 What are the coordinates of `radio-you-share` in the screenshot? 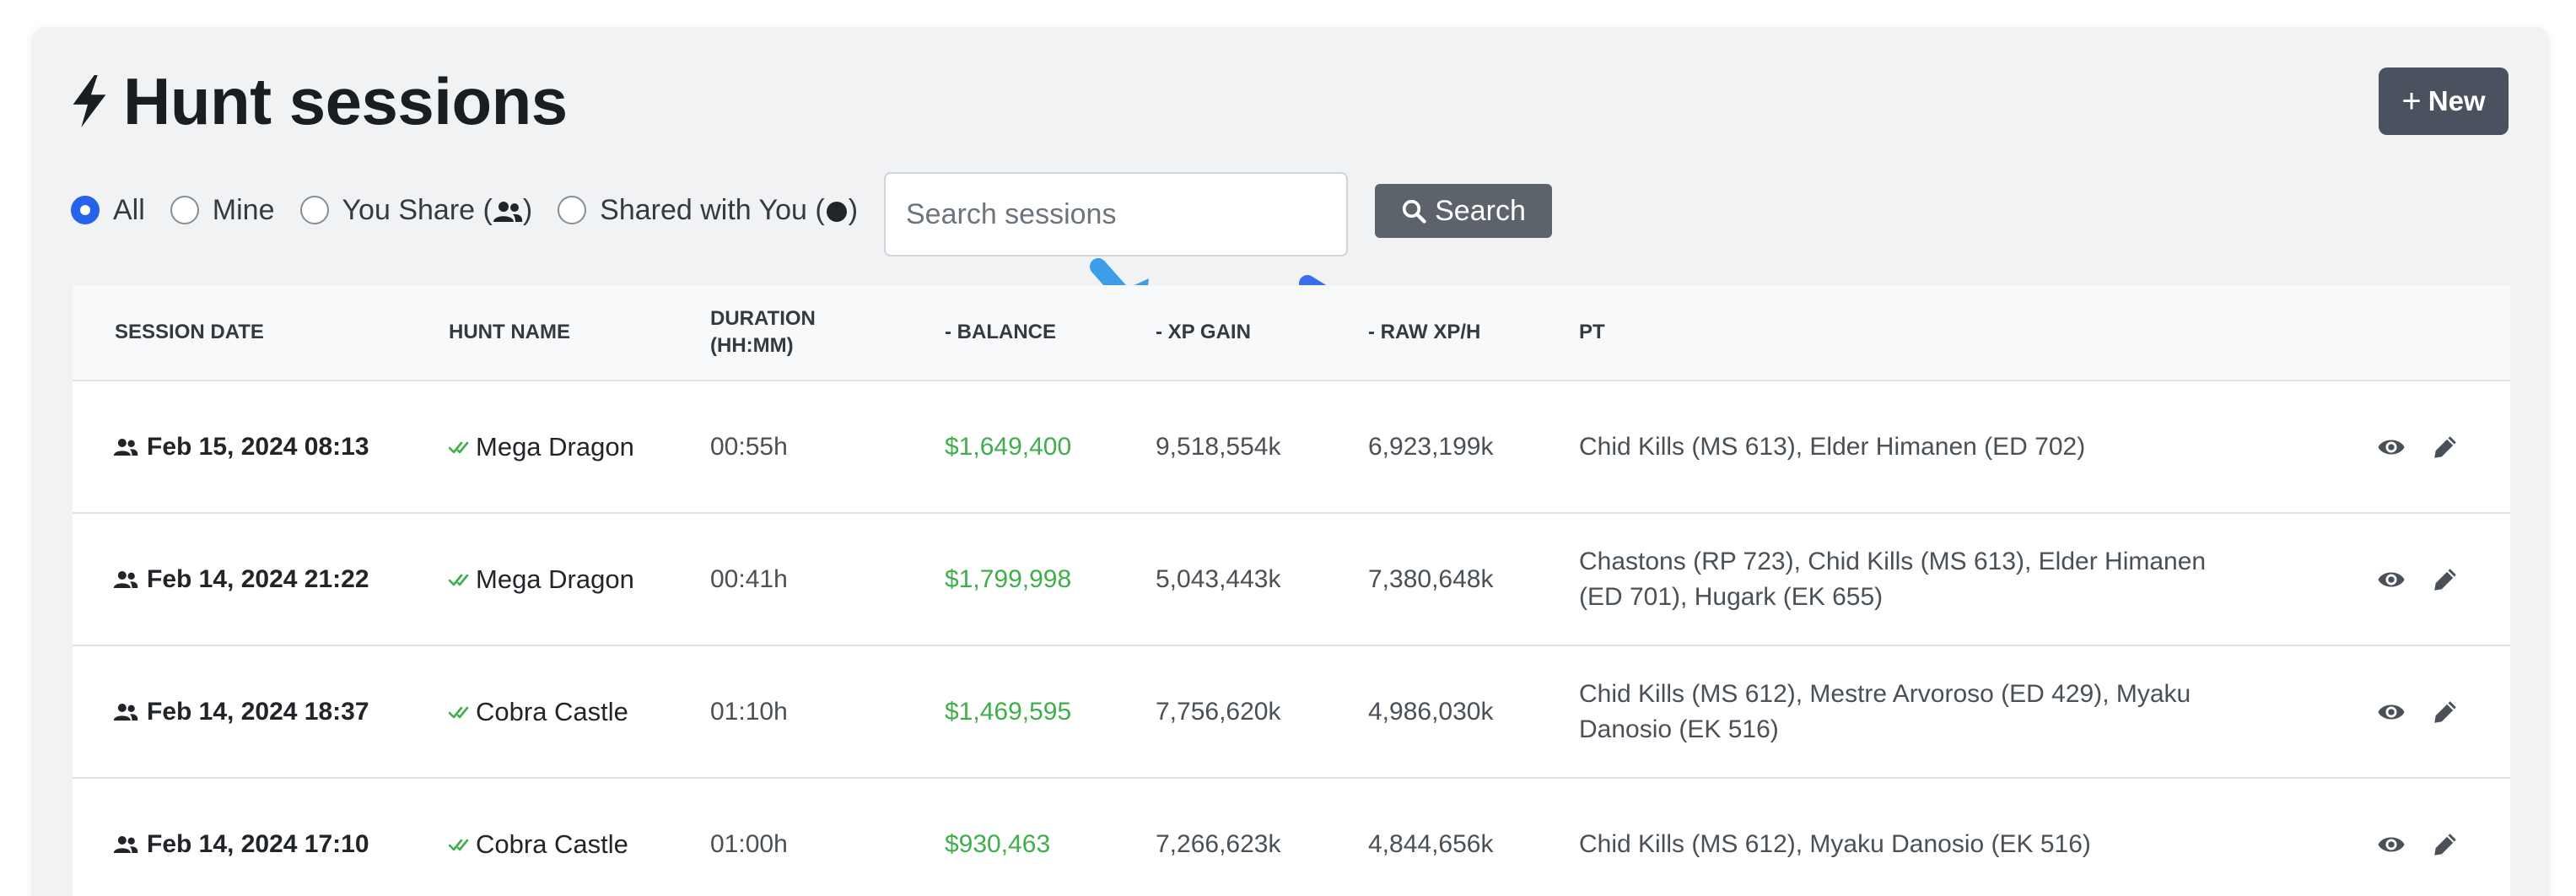 It's located at (314, 210).